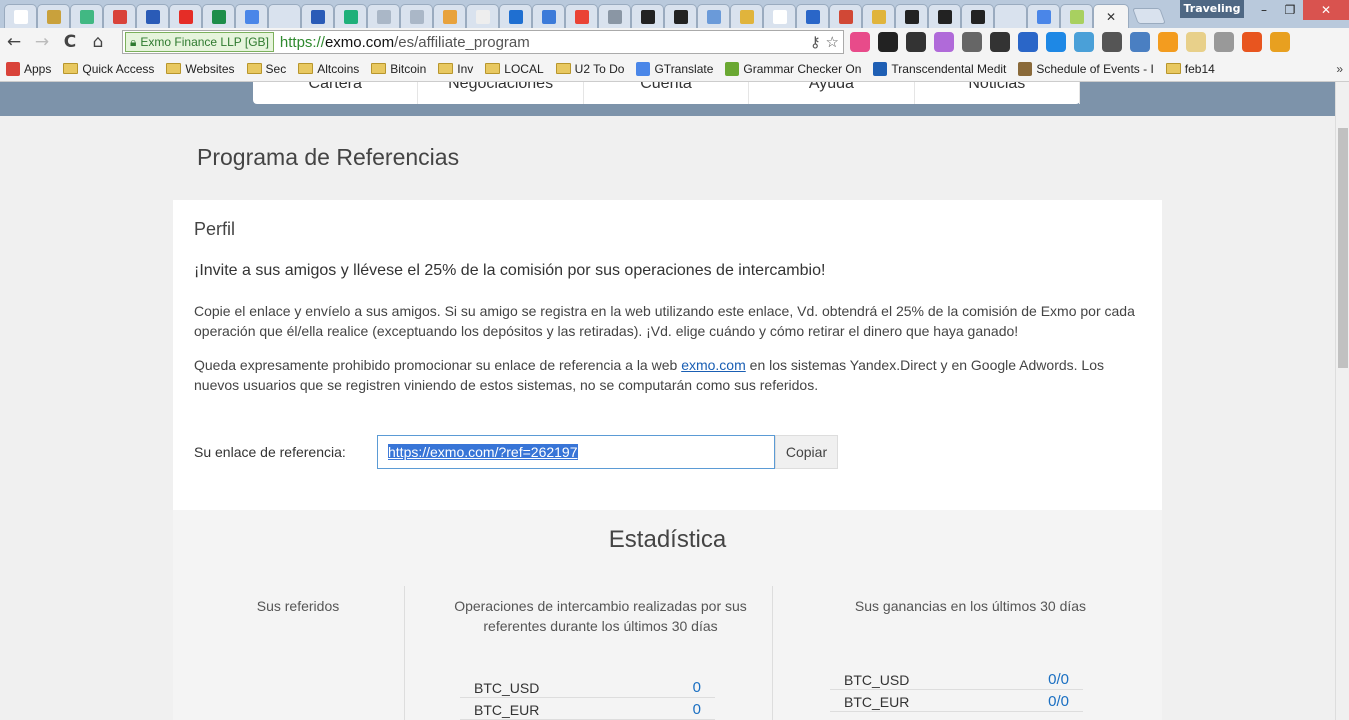 This screenshot has width=1349, height=720. What do you see at coordinates (1190, 69) in the screenshot?
I see `bookmark-item: feb14` at bounding box center [1190, 69].